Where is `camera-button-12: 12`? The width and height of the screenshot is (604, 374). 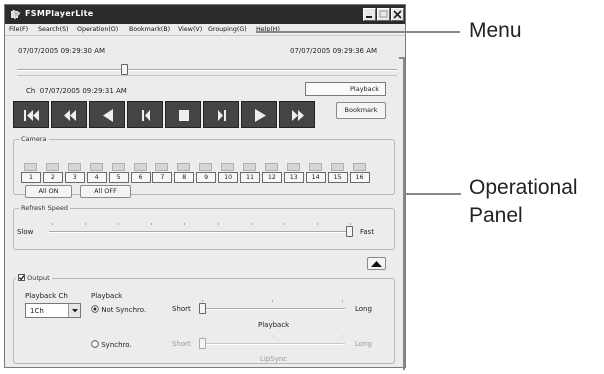
camera-button-12: 12 is located at coordinates (271, 173).